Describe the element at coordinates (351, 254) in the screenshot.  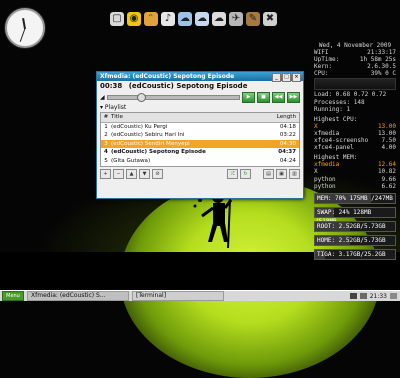
I see `usage-bar-label: TIGA: 3.17GB/25.2GB` at that location.